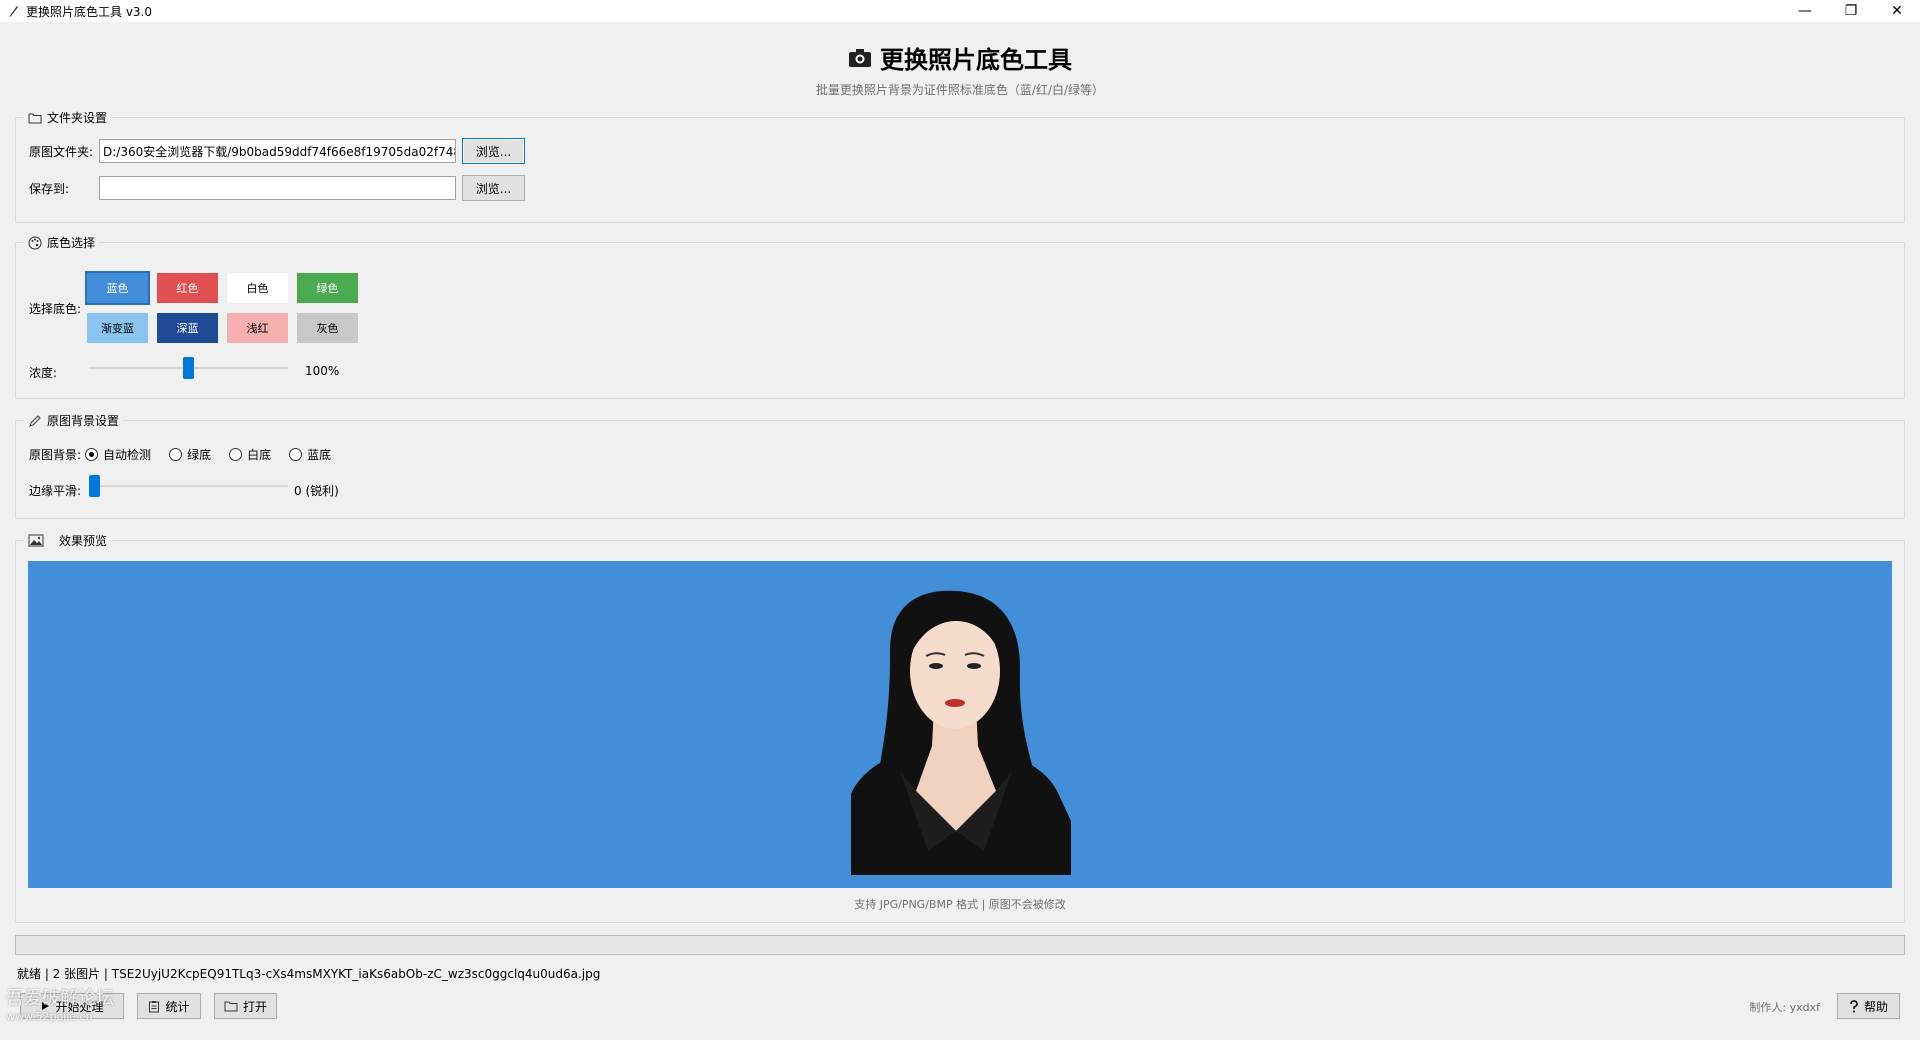 This screenshot has width=1920, height=1040. What do you see at coordinates (55, 491) in the screenshot?
I see `edge-smooth-label: 边缘平滑:` at bounding box center [55, 491].